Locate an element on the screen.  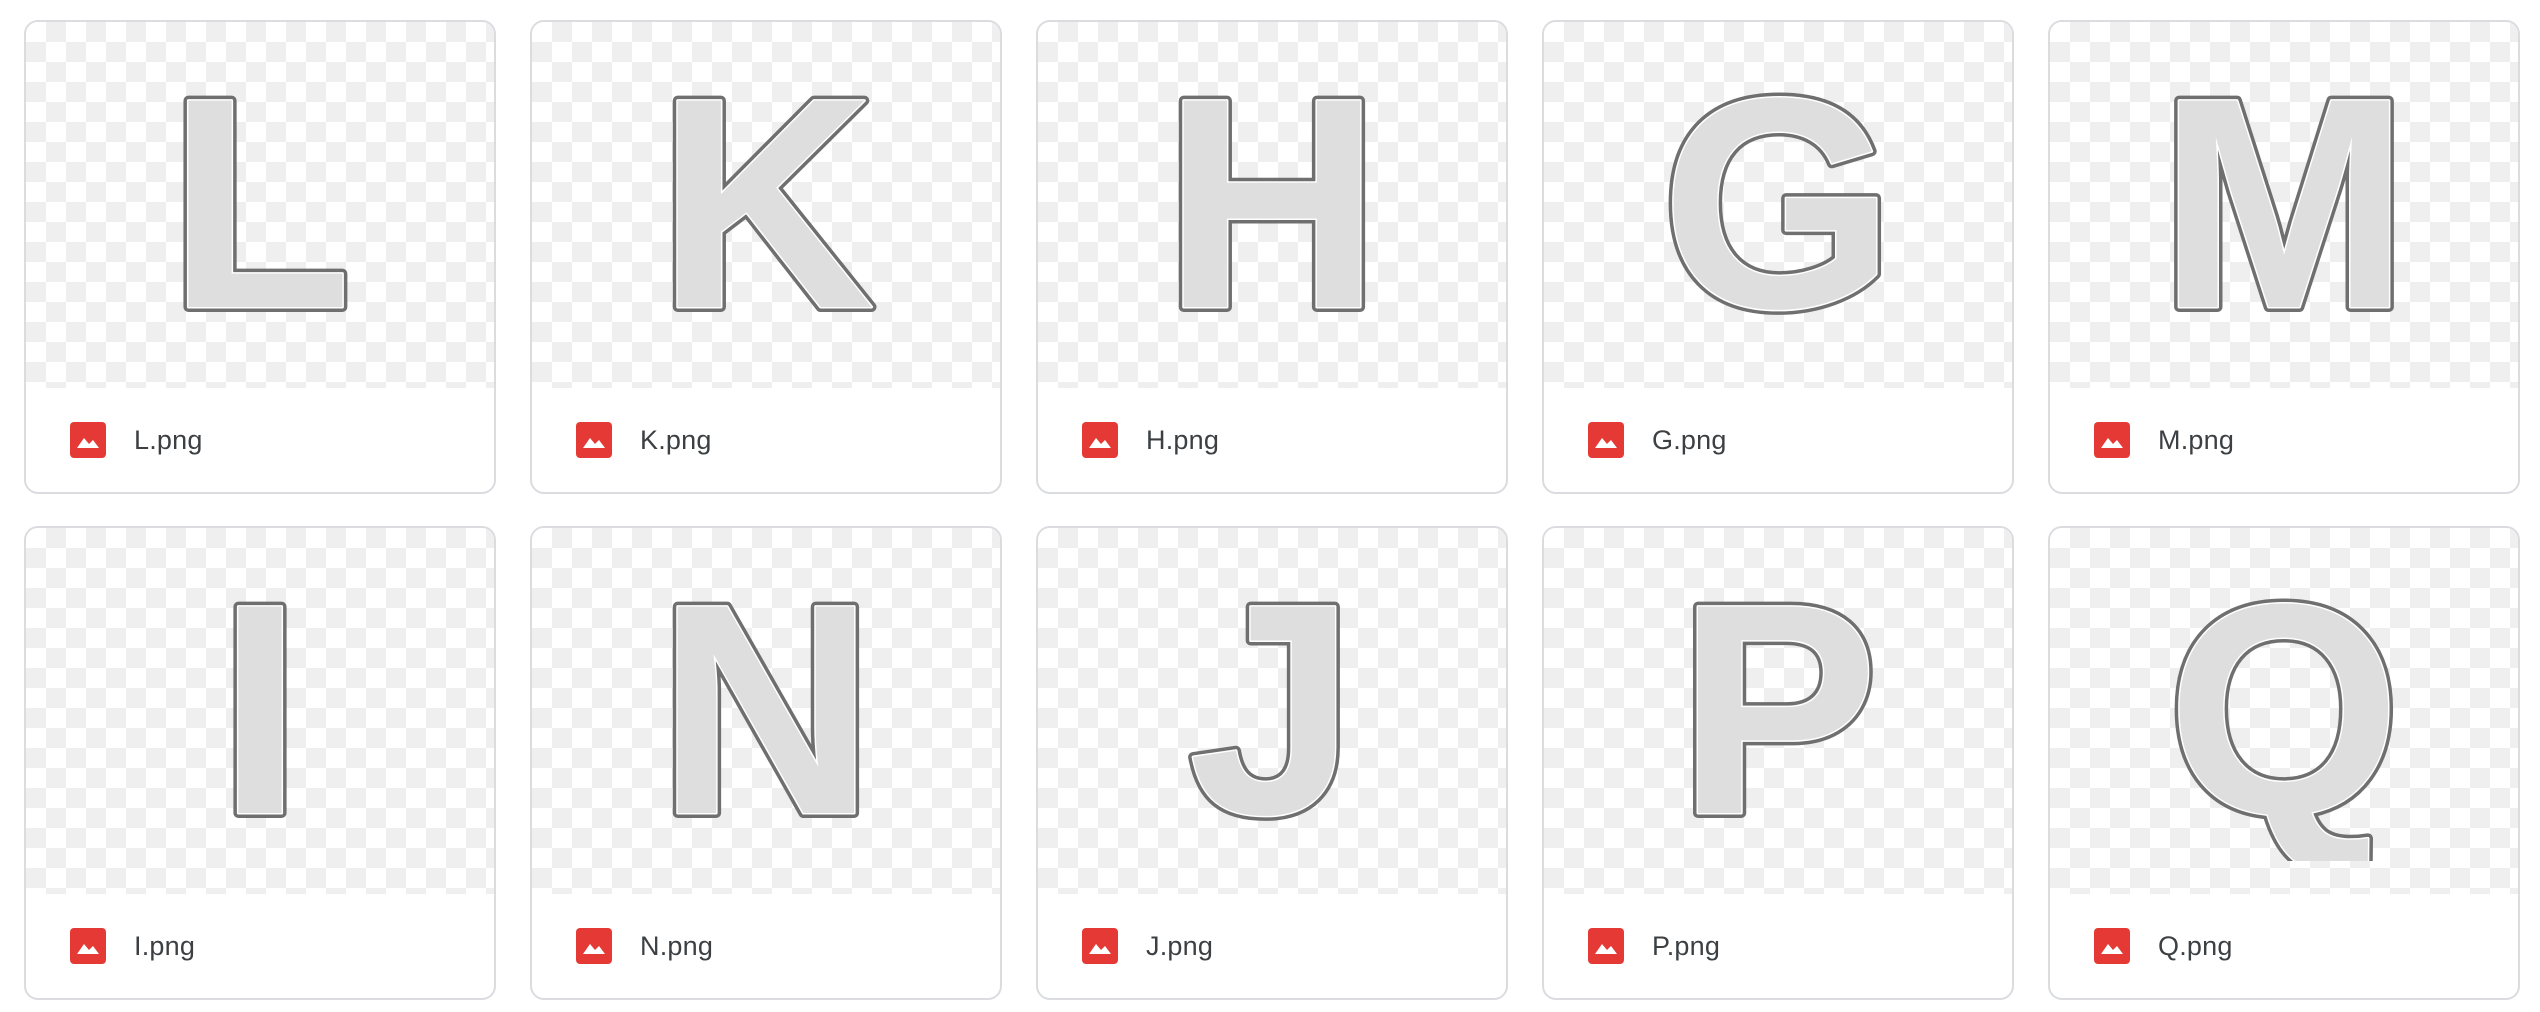
file-card-footer: Q.png is located at coordinates (2284, 946).